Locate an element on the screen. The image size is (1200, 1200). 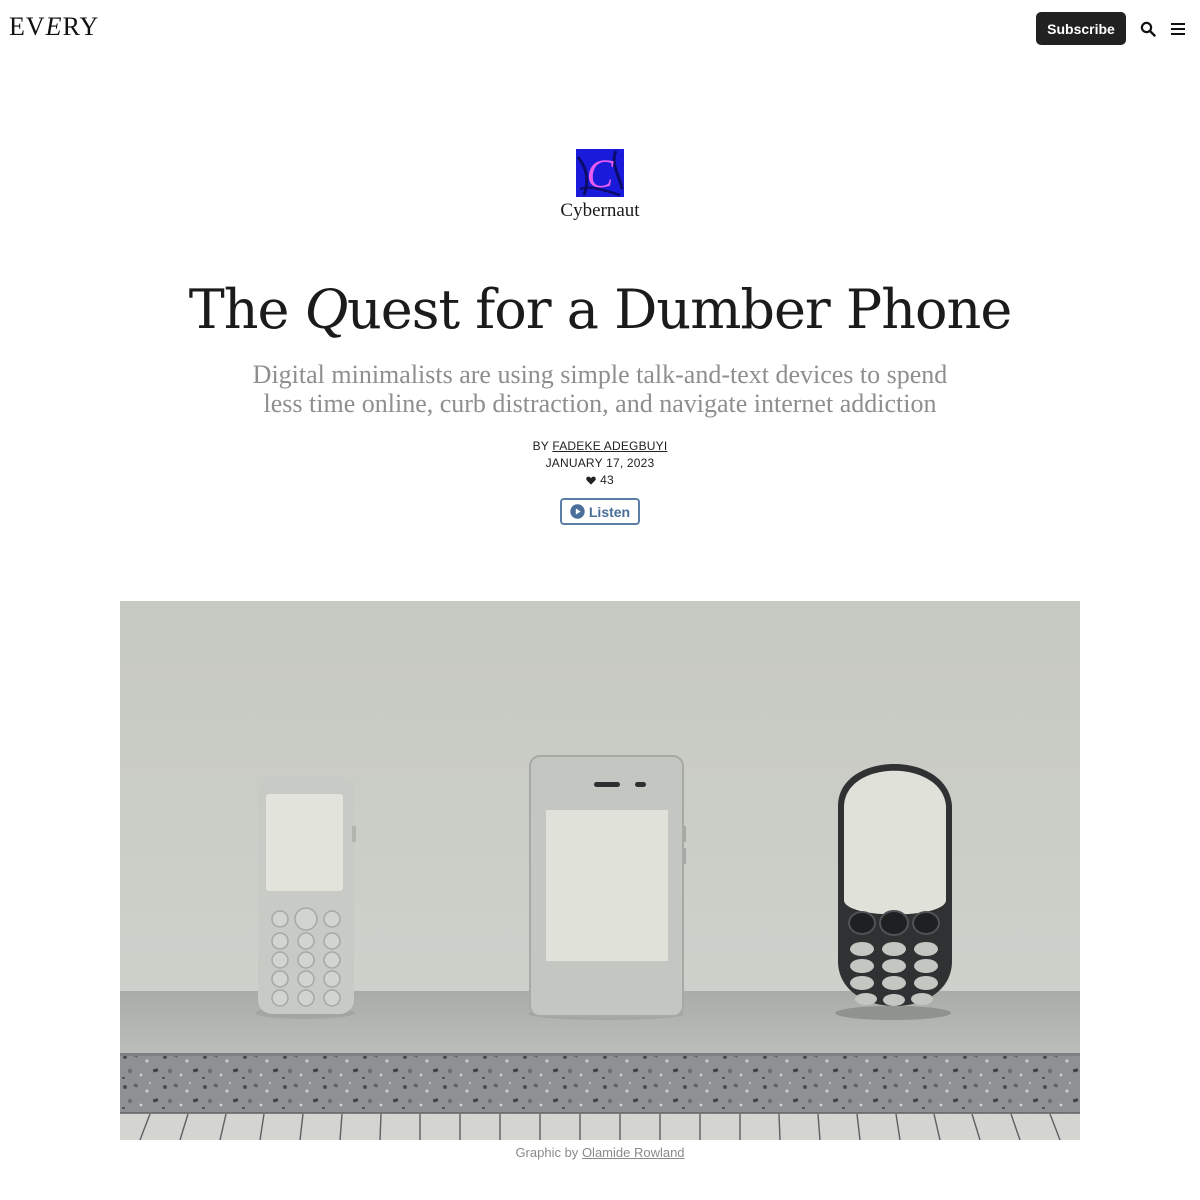
every-logo: EVERY is located at coordinates (54, 27).